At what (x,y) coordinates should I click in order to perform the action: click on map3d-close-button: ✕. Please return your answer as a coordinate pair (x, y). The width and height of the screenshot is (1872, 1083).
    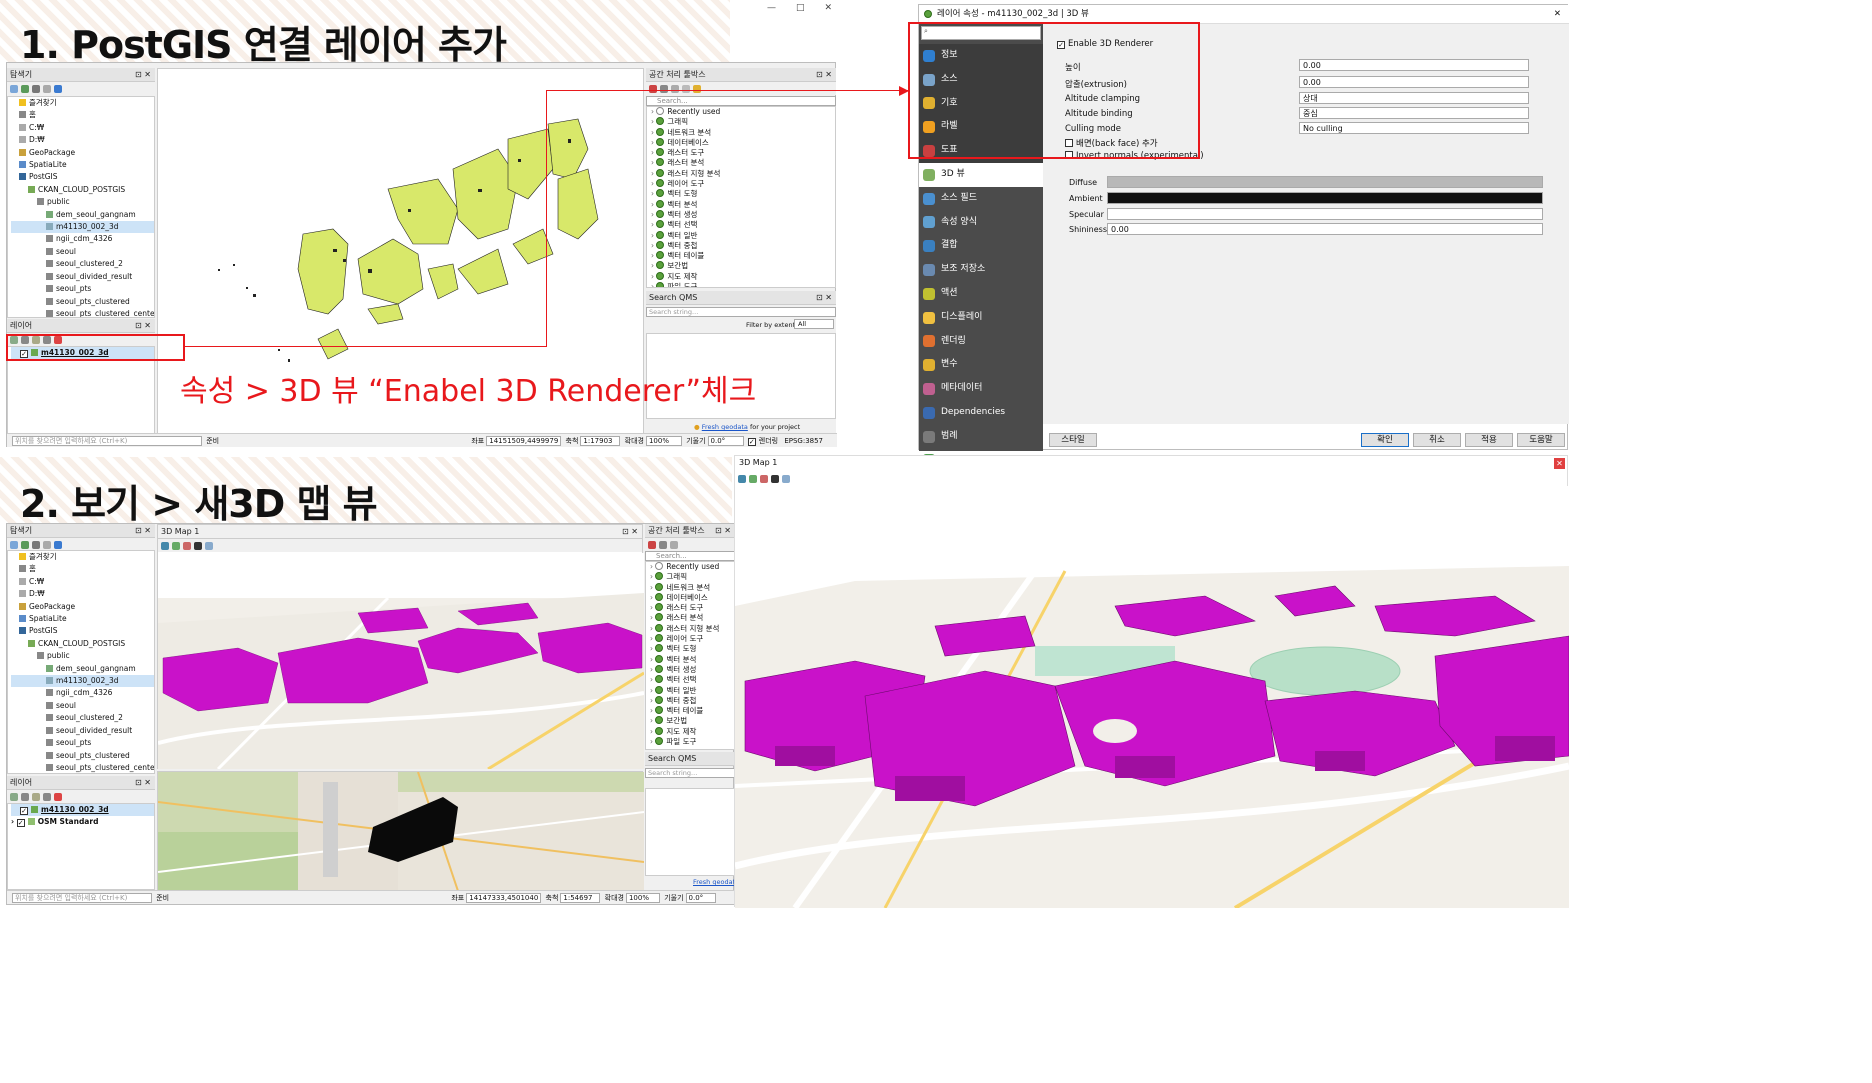
    Looking at the image, I should click on (1559, 463).